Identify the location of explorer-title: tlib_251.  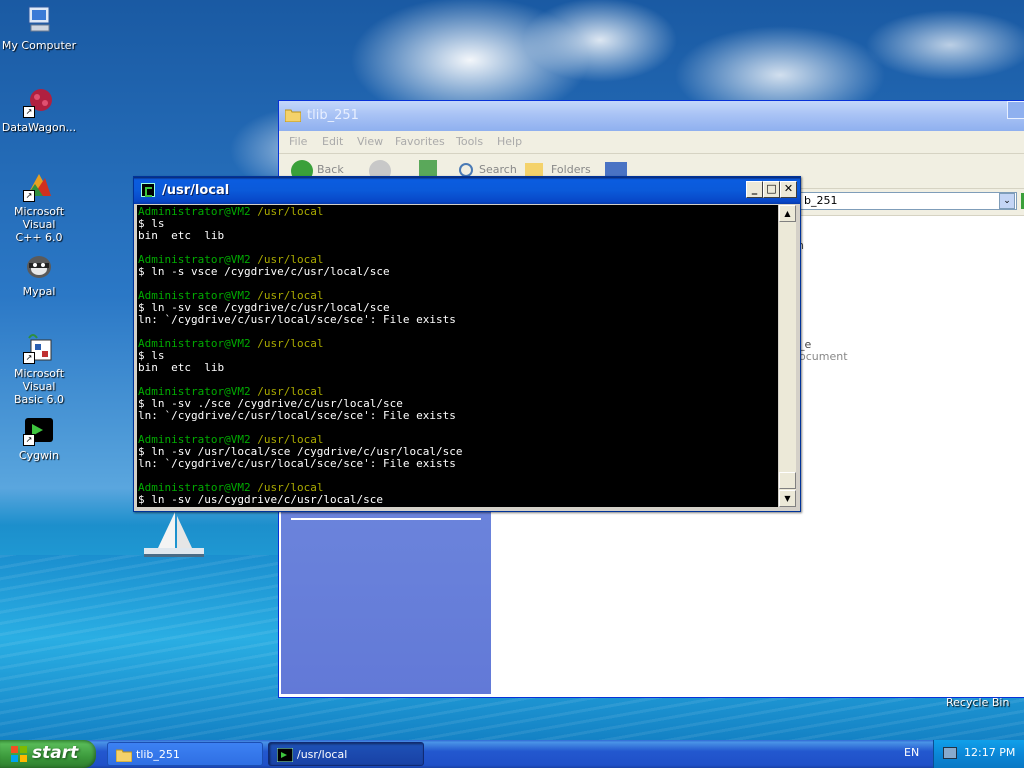
(333, 115).